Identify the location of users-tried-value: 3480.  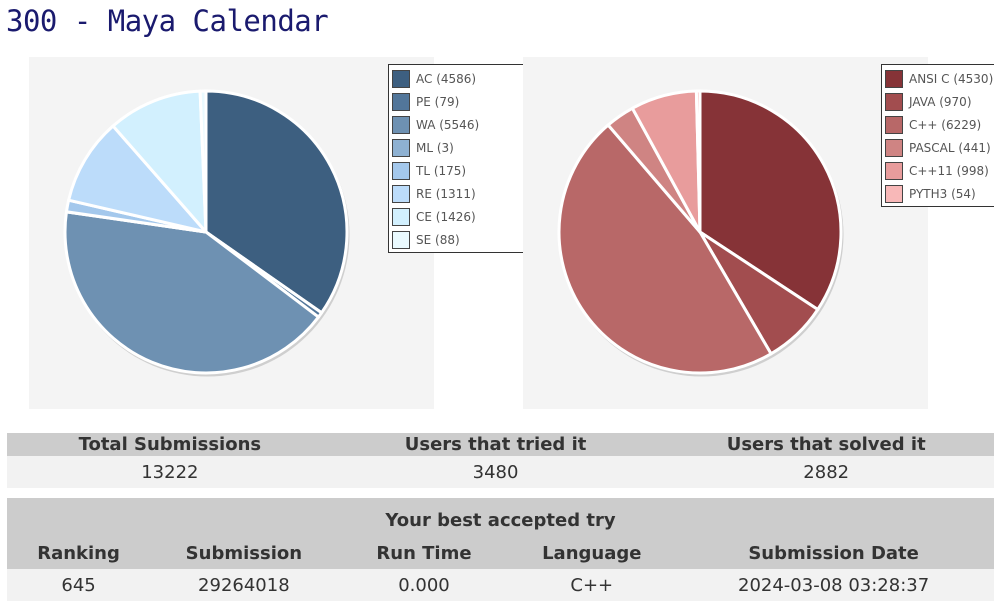
(495, 472).